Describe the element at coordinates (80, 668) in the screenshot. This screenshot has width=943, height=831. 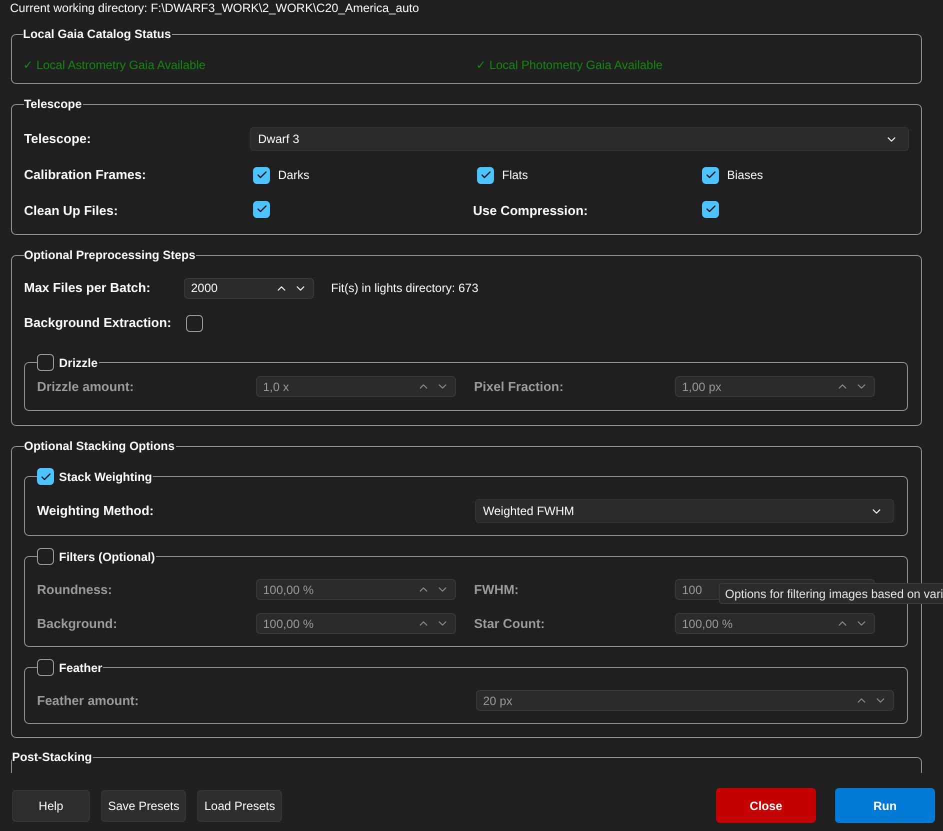
I see `section-title: Feather` at that location.